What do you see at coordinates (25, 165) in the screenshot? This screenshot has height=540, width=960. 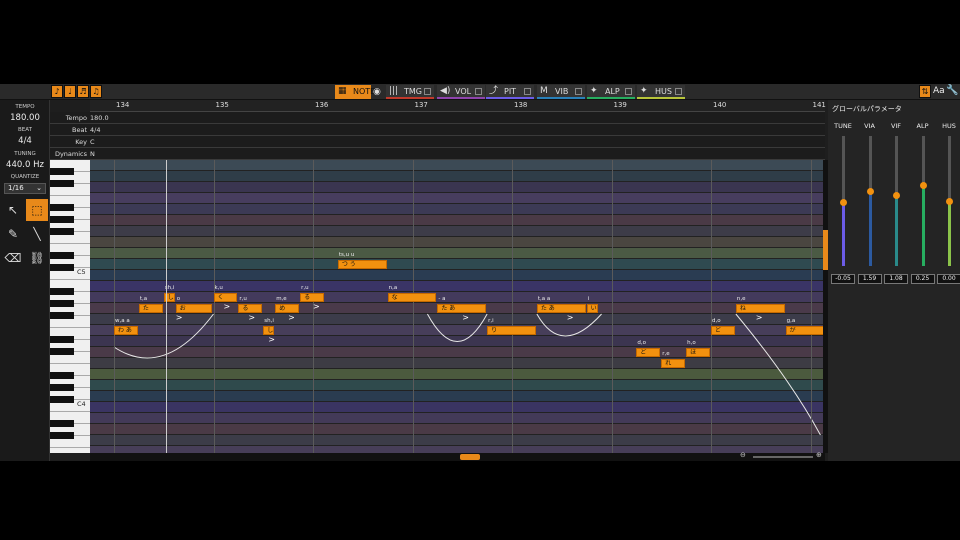 I see `tuning-value: 440.0 Hz` at bounding box center [25, 165].